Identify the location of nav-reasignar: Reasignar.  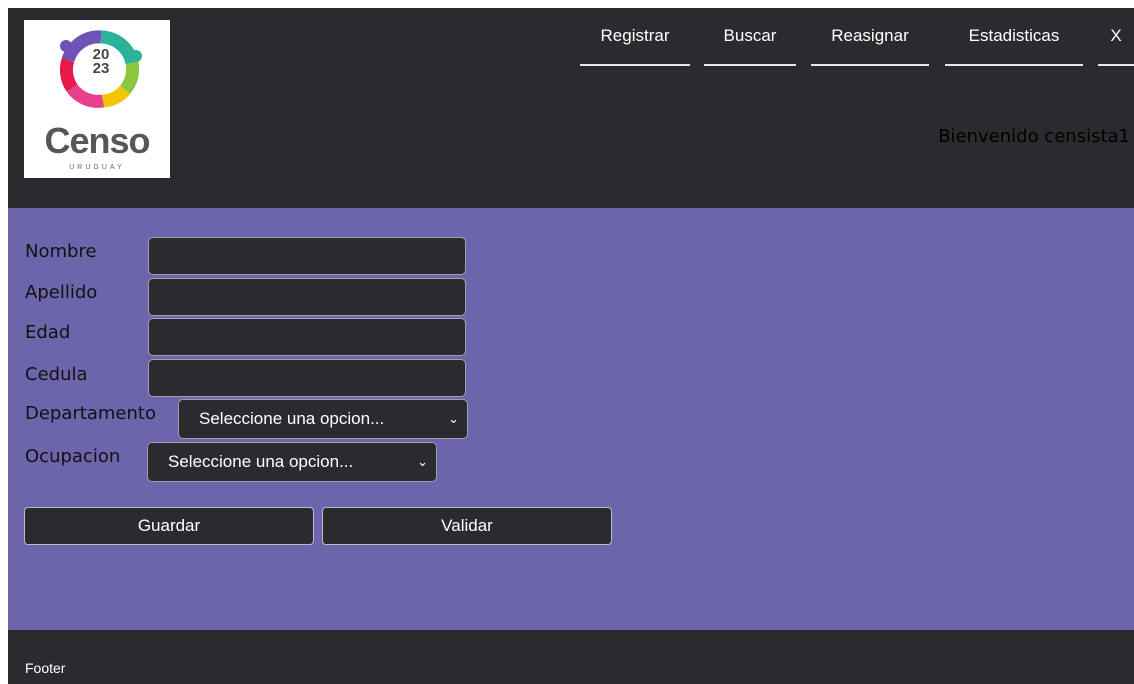
(870, 45).